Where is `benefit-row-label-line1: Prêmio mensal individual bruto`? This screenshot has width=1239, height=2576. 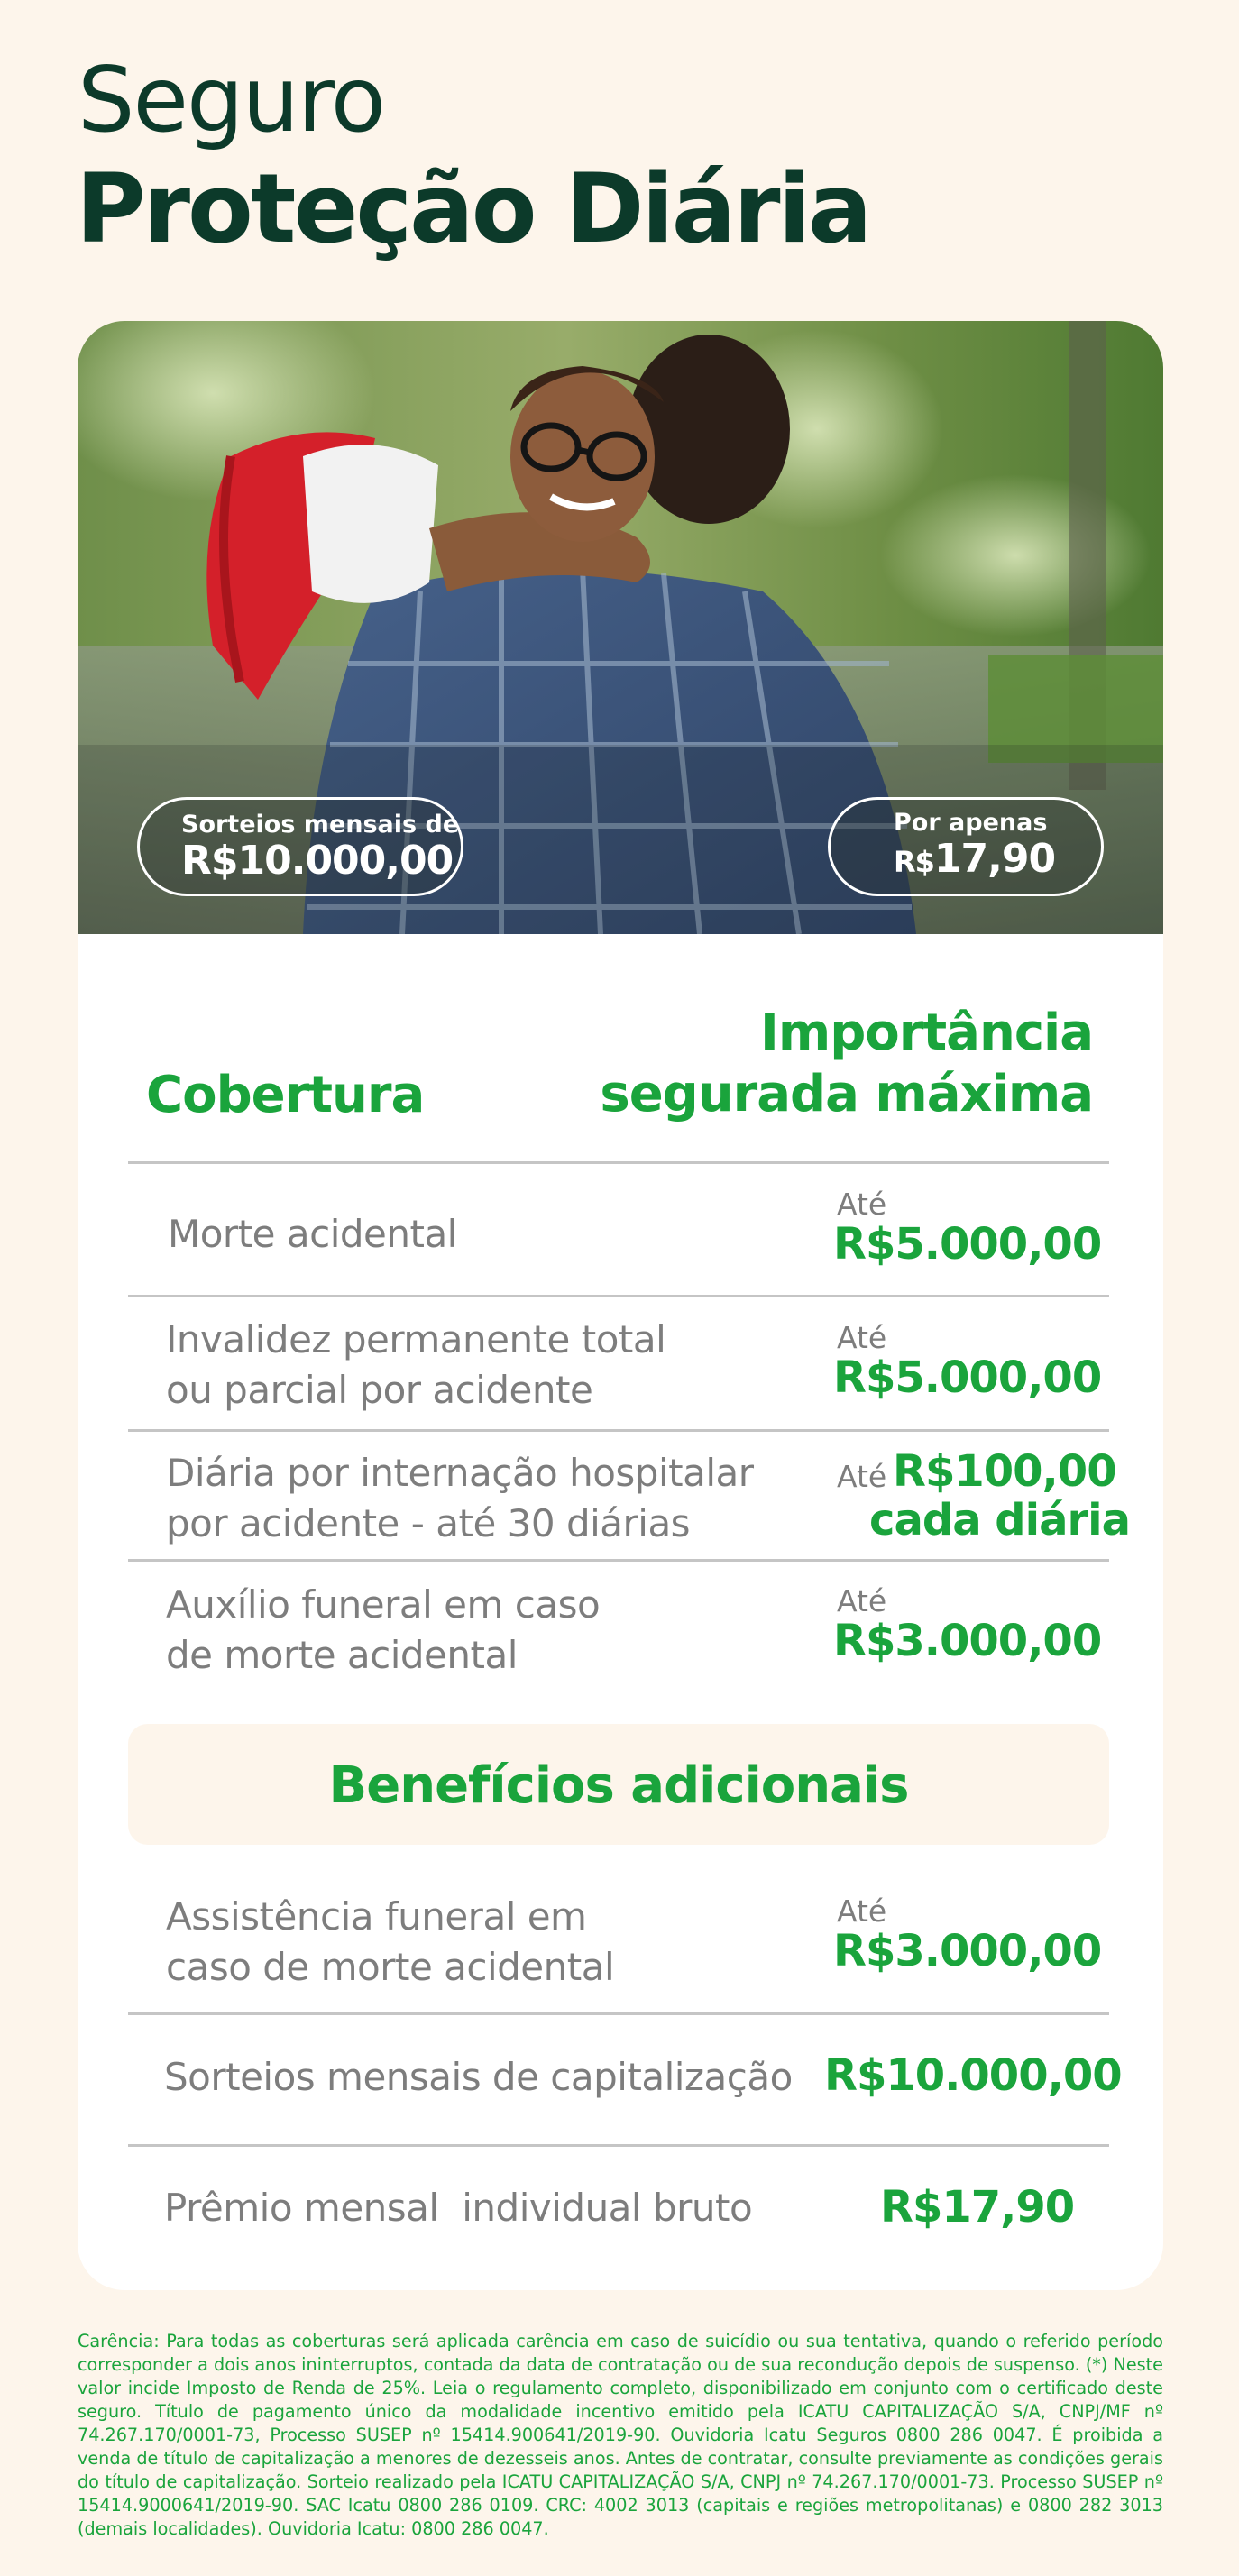 benefit-row-label-line1: Prêmio mensal individual bruto is located at coordinates (459, 2208).